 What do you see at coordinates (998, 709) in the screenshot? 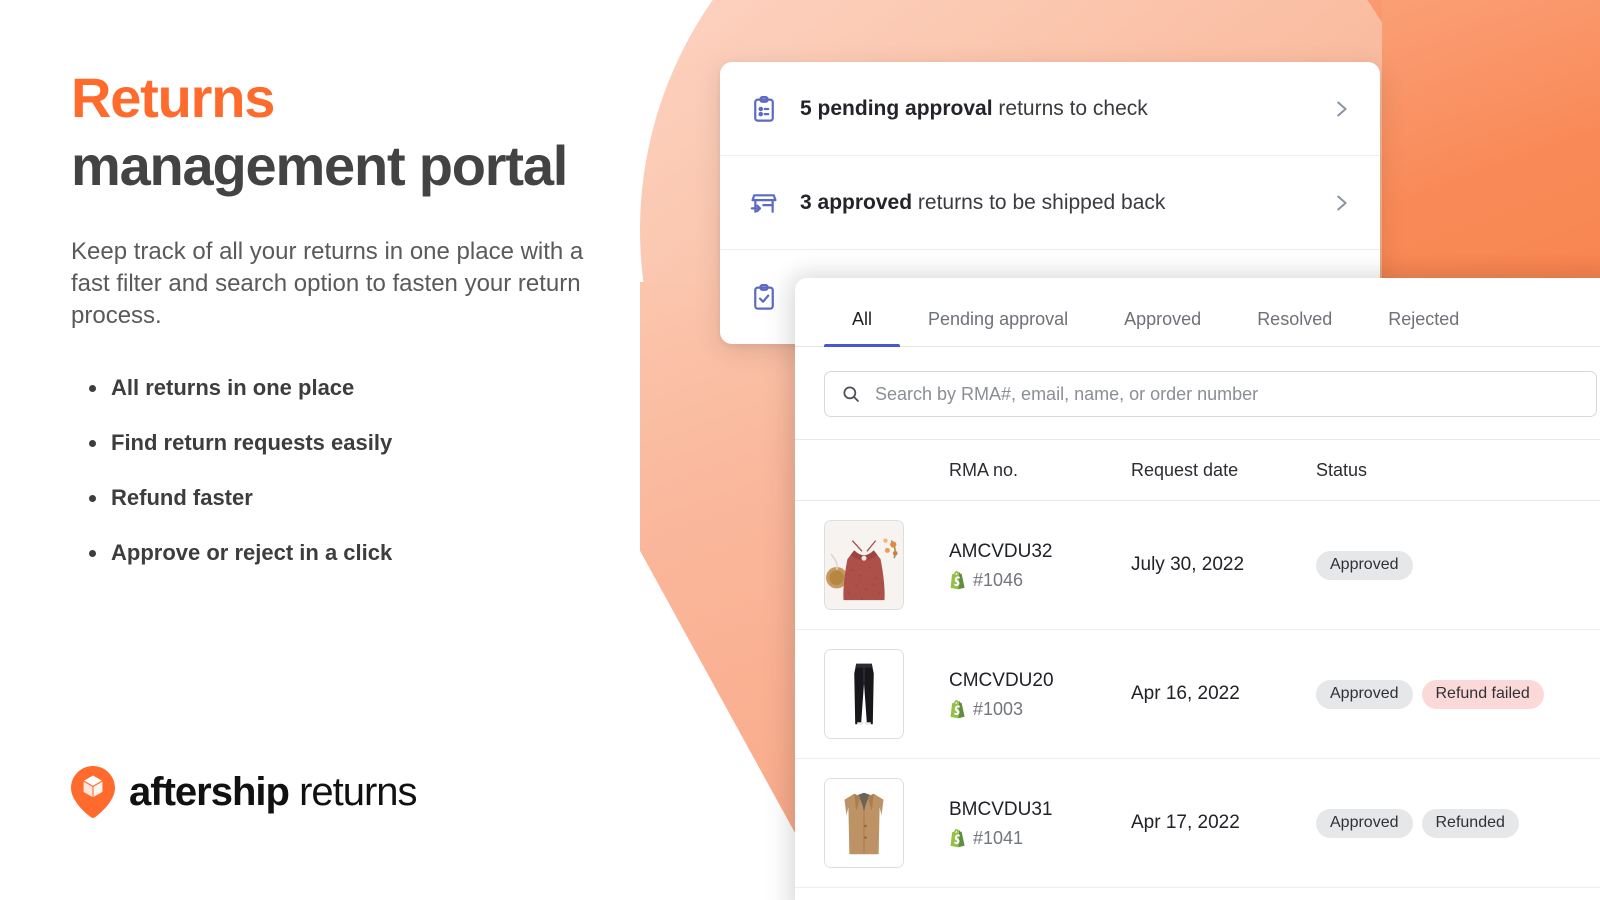
I see `order-number: #1003` at bounding box center [998, 709].